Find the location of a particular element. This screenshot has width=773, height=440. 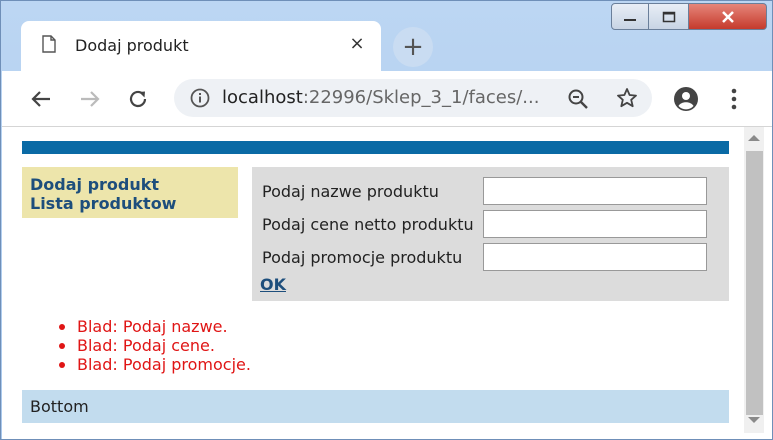

reload-icon is located at coordinates (138, 99).